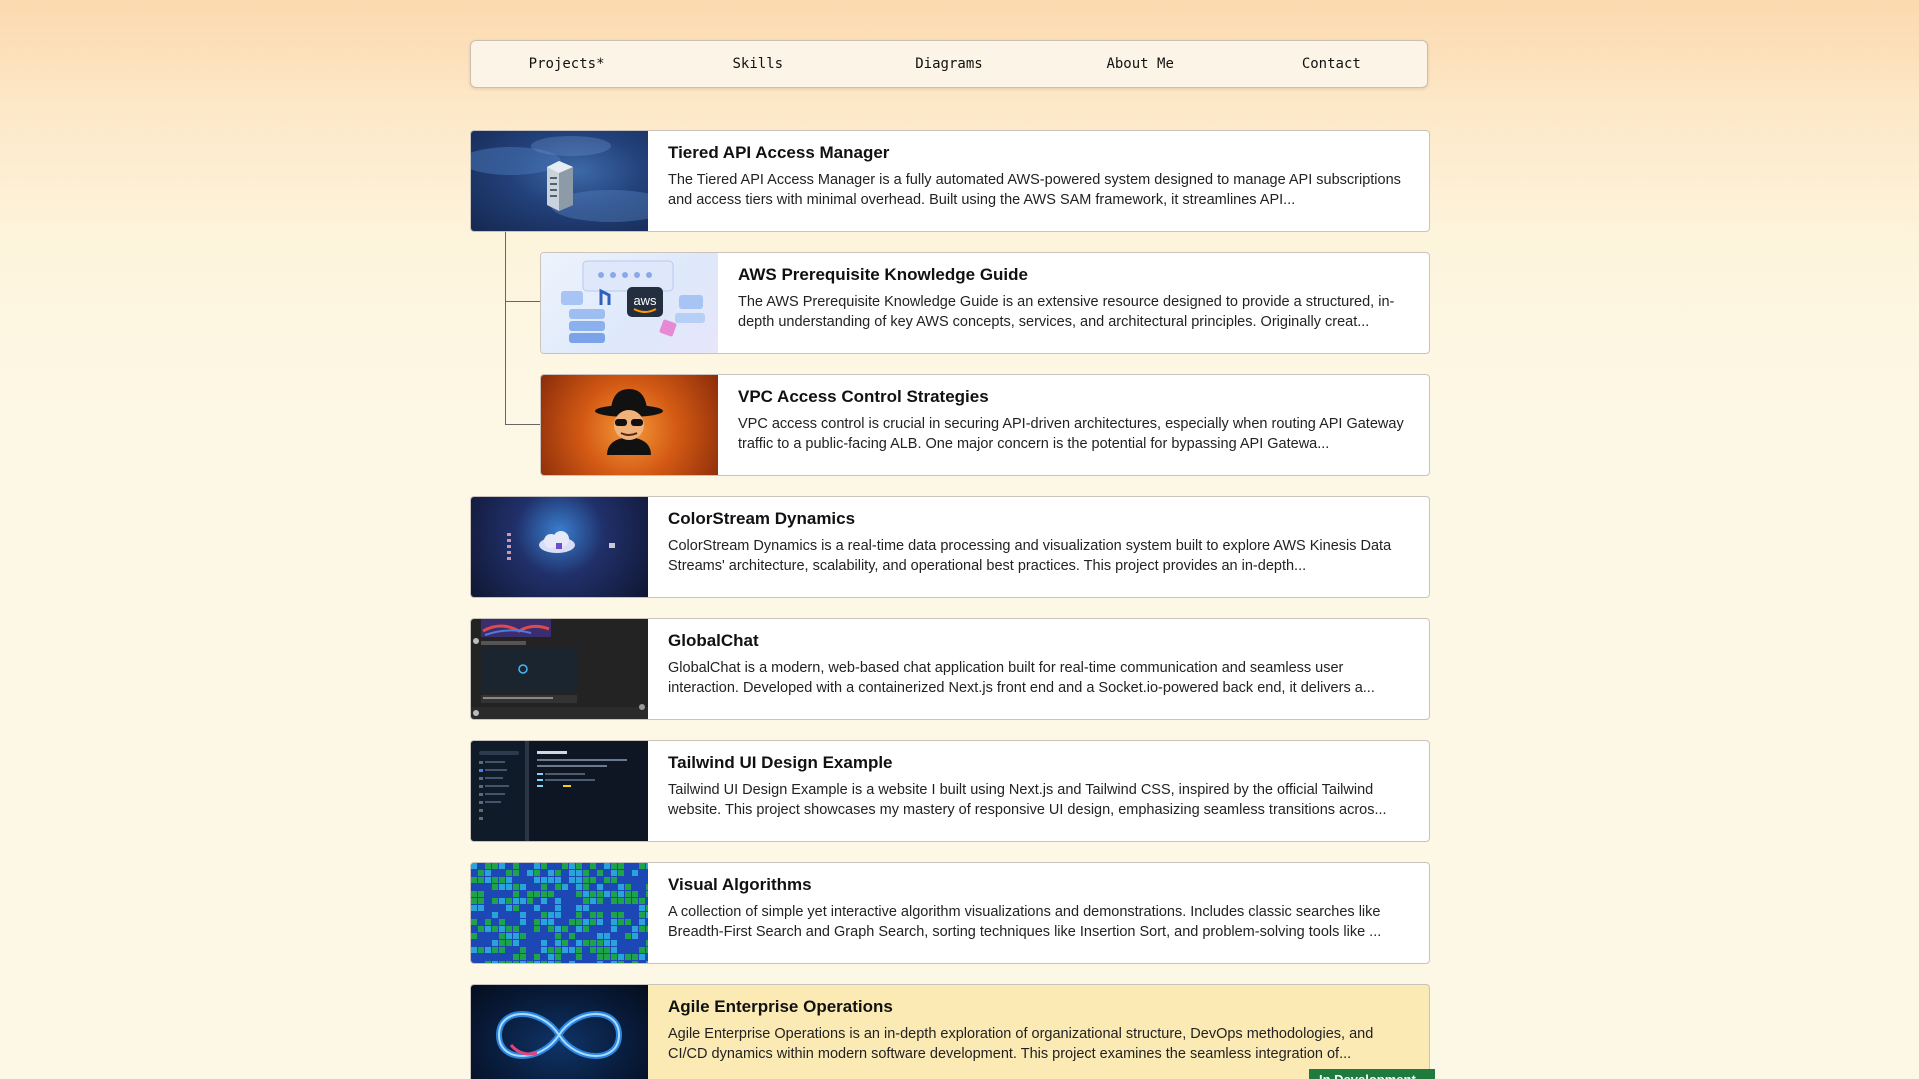  I want to click on project-title: ColorStream Dynamics, so click(762, 518).